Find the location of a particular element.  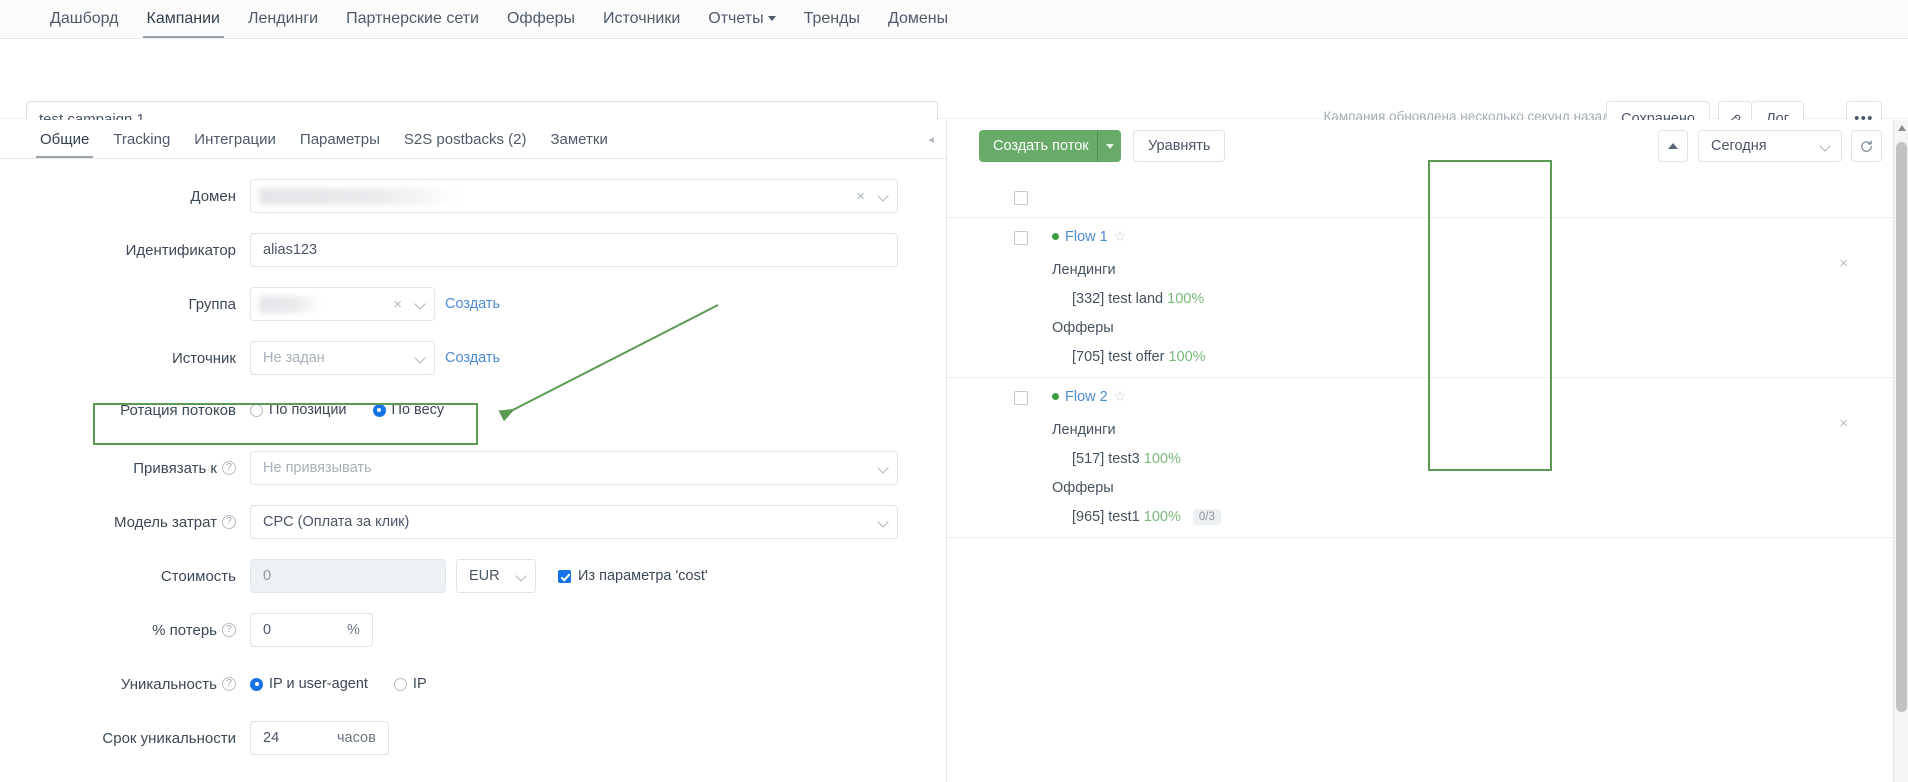

nav-label: Лендинги is located at coordinates (283, 18).